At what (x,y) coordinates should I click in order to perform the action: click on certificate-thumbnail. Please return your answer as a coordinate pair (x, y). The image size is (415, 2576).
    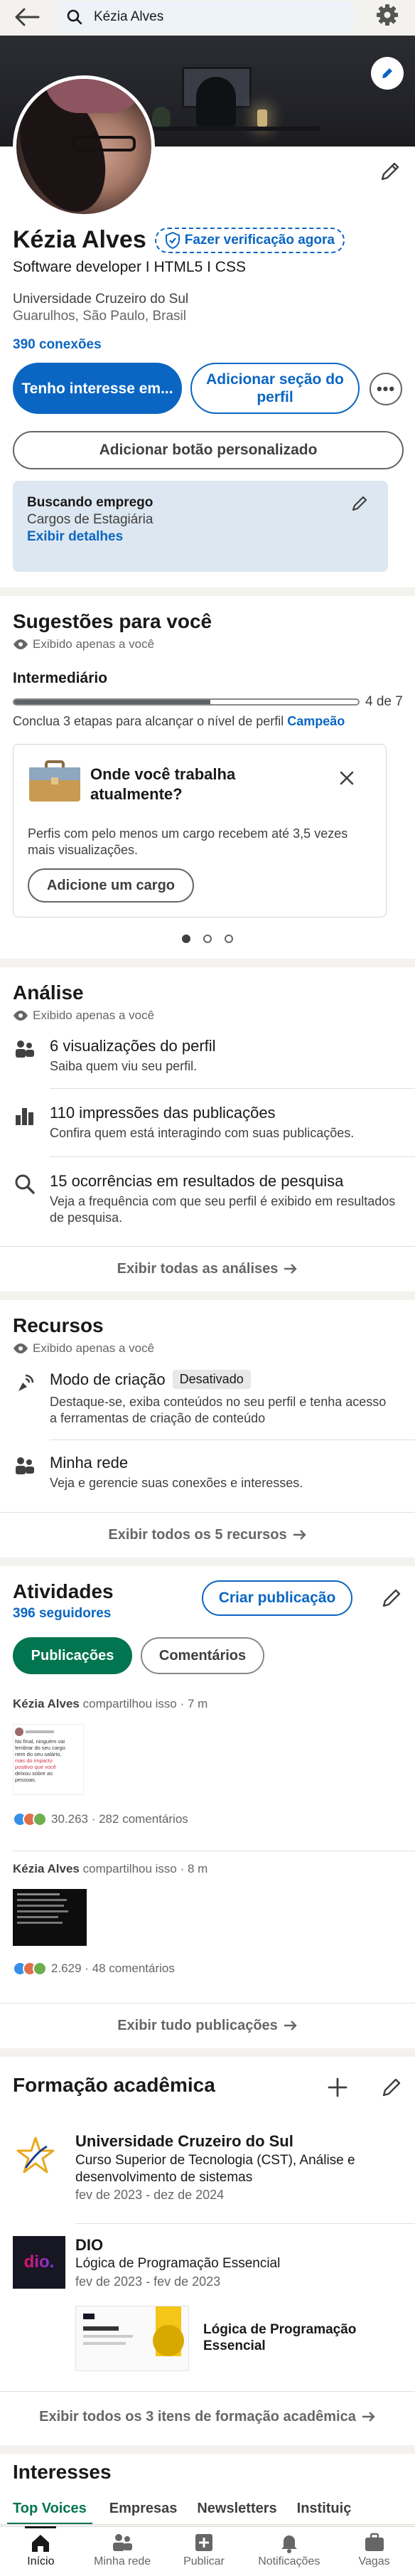
    Looking at the image, I should click on (132, 2338).